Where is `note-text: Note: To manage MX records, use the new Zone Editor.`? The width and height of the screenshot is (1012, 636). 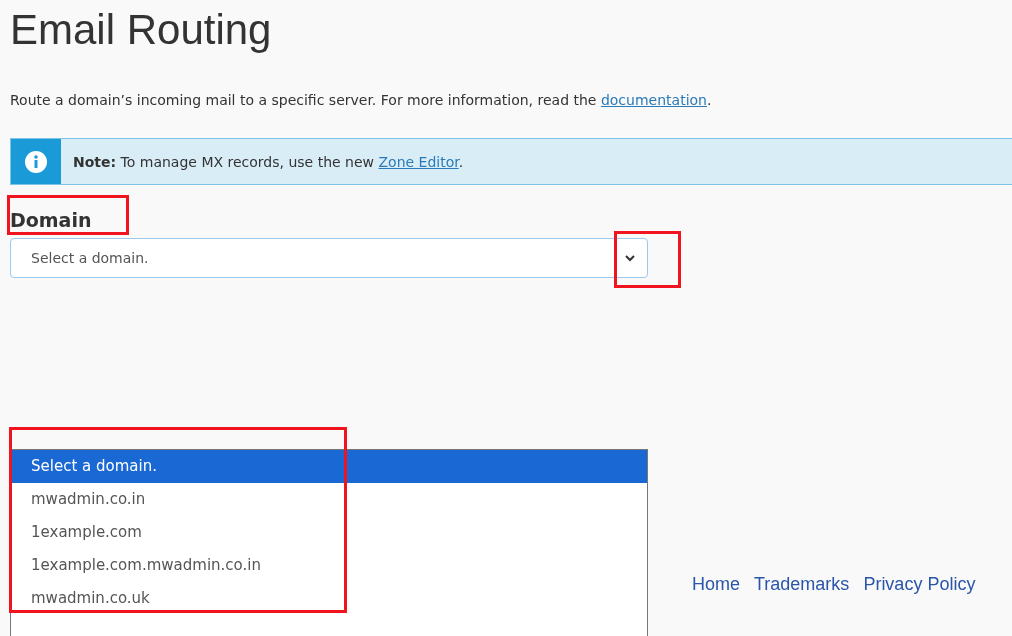
note-text: Note: To manage MX records, use the new Zone Editor. is located at coordinates (268, 161).